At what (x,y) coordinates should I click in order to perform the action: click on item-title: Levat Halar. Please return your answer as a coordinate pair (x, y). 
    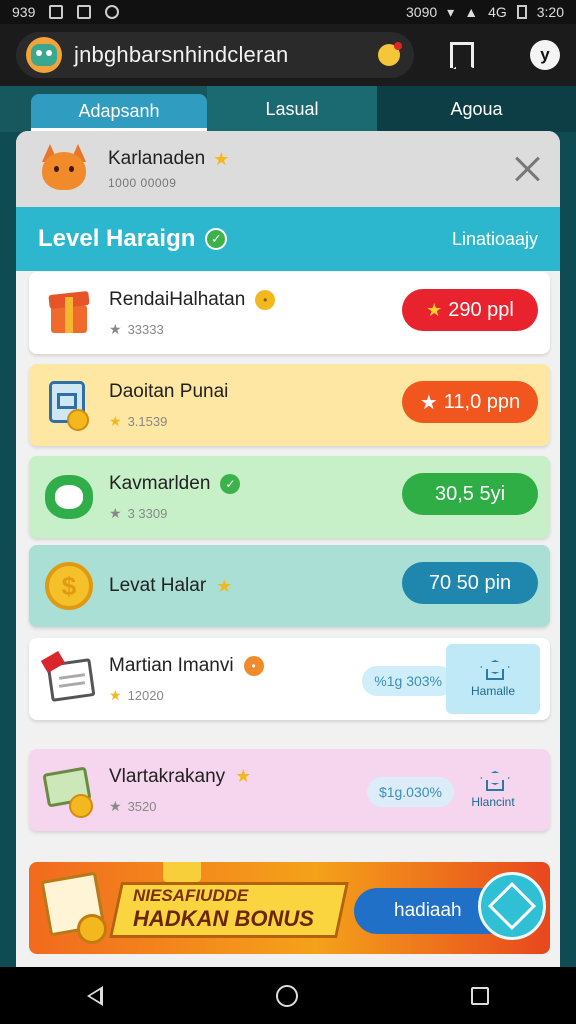
    Looking at the image, I should click on (158, 585).